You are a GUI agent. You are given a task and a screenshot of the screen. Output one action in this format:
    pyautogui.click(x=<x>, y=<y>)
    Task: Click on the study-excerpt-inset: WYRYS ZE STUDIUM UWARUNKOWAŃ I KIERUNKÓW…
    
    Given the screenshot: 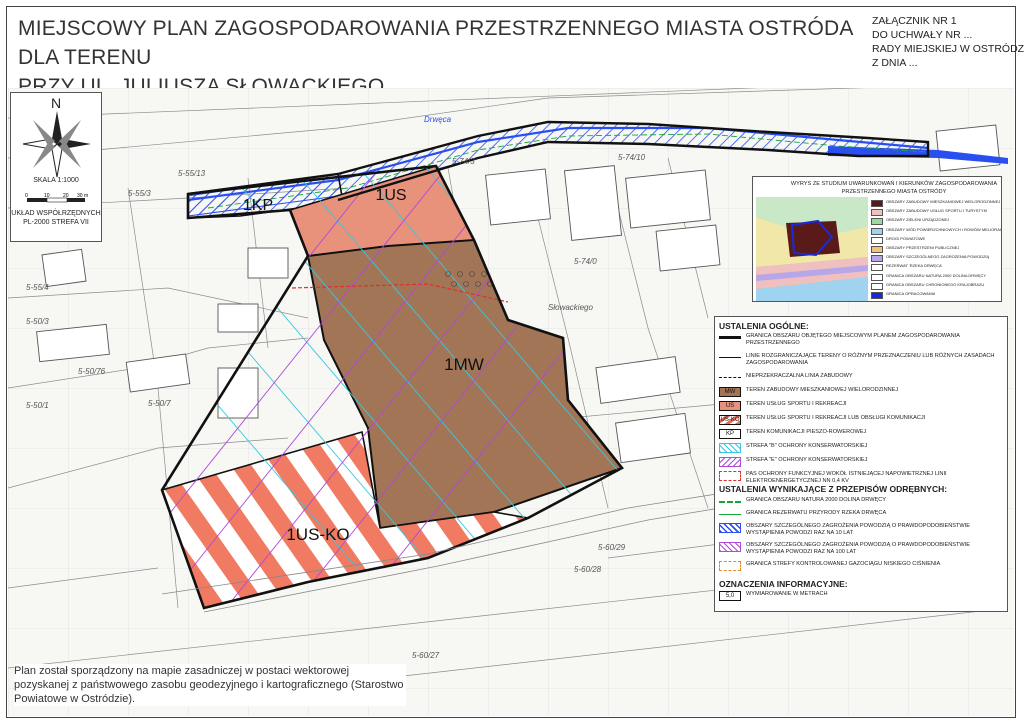 What is the action you would take?
    pyautogui.click(x=877, y=239)
    